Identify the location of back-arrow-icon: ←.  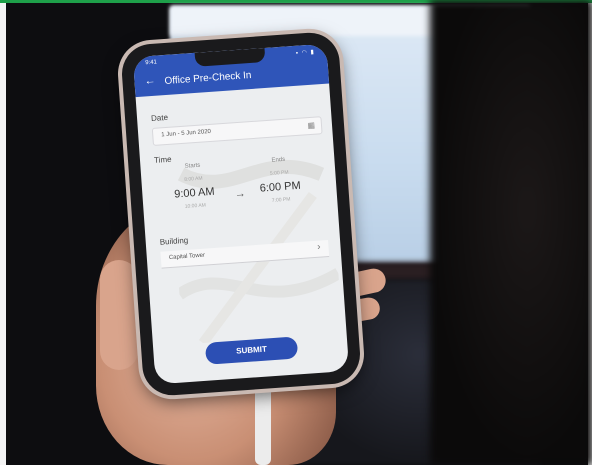
(150, 81).